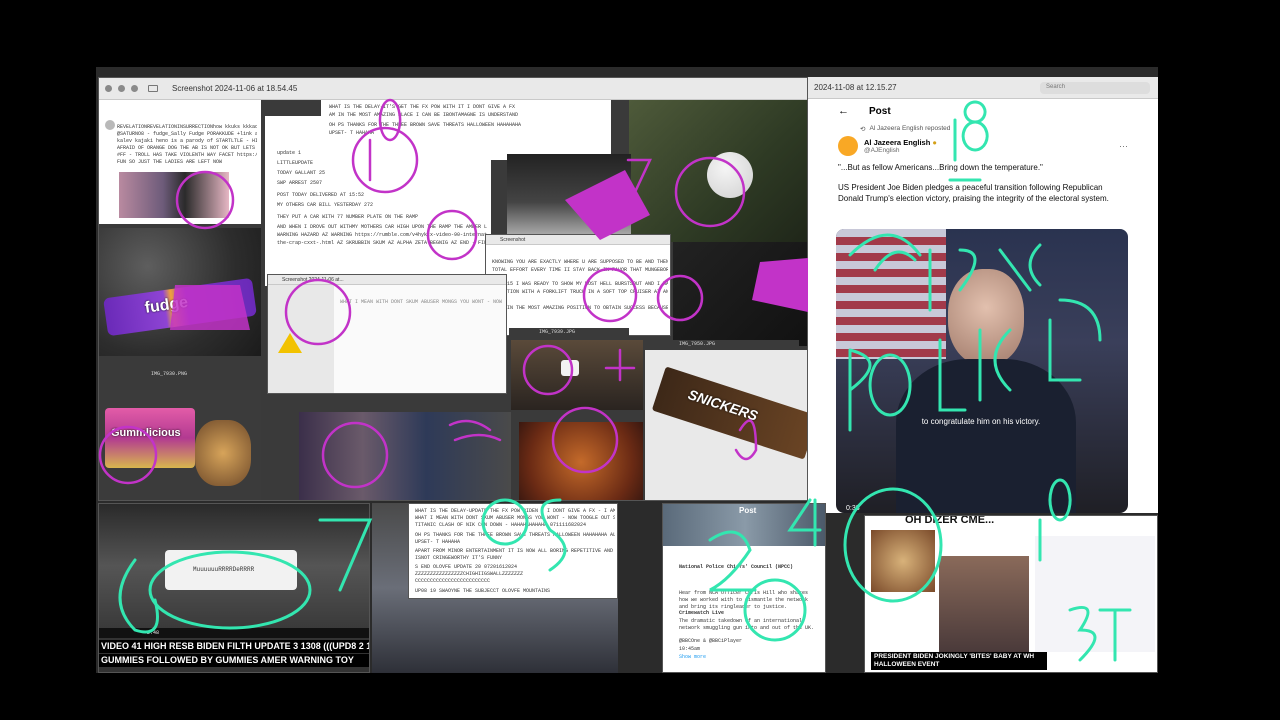 This screenshot has height=720, width=1280. What do you see at coordinates (234, 633) in the screenshot?
I see `video-controls: 2:48` at bounding box center [234, 633].